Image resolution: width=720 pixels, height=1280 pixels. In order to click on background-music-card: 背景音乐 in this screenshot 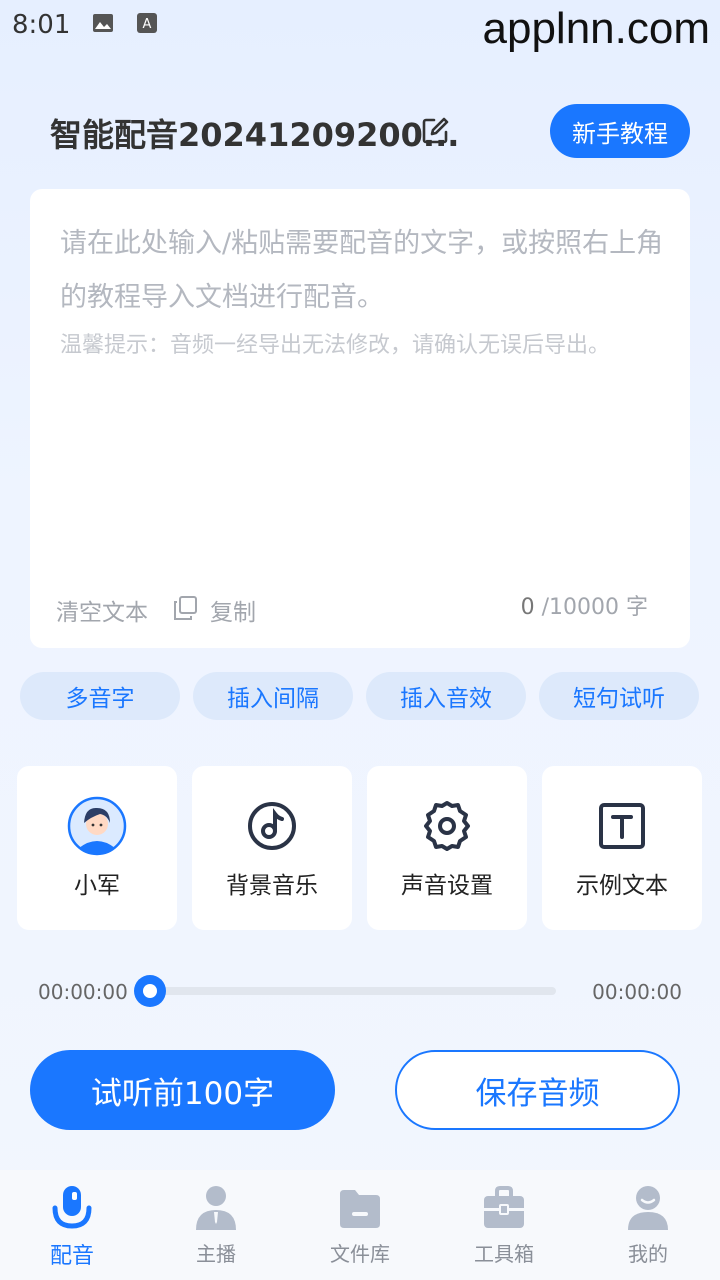, I will do `click(272, 848)`.